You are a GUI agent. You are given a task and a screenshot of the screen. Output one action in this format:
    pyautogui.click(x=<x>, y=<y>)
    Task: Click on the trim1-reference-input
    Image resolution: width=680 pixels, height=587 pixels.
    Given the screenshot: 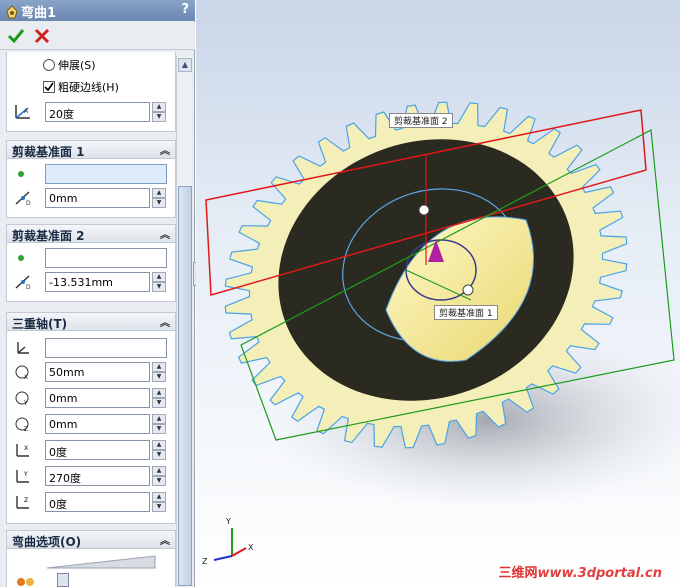 What is the action you would take?
    pyautogui.click(x=106, y=174)
    